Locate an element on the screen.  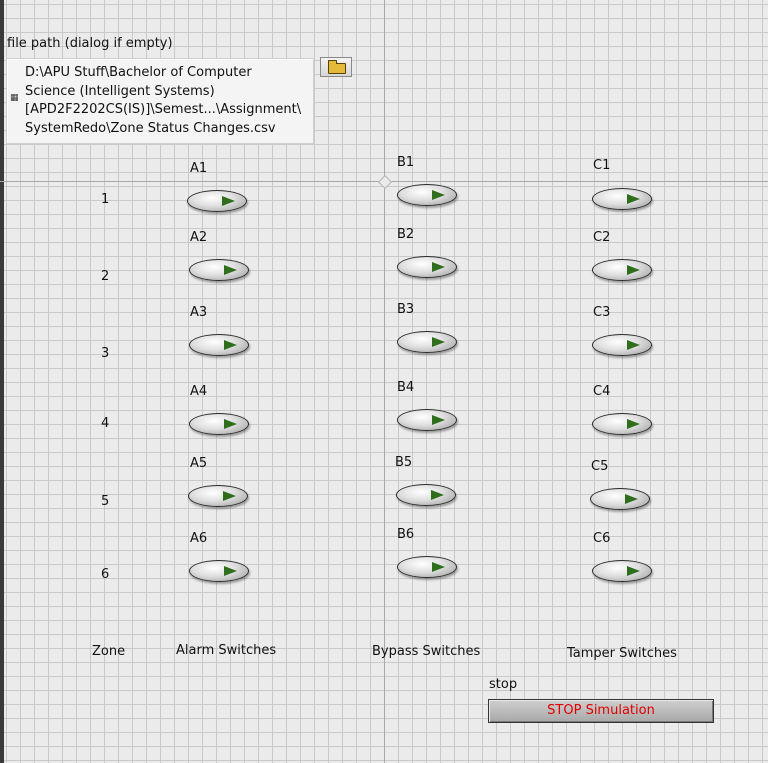
zone-number: 6 is located at coordinates (105, 574).